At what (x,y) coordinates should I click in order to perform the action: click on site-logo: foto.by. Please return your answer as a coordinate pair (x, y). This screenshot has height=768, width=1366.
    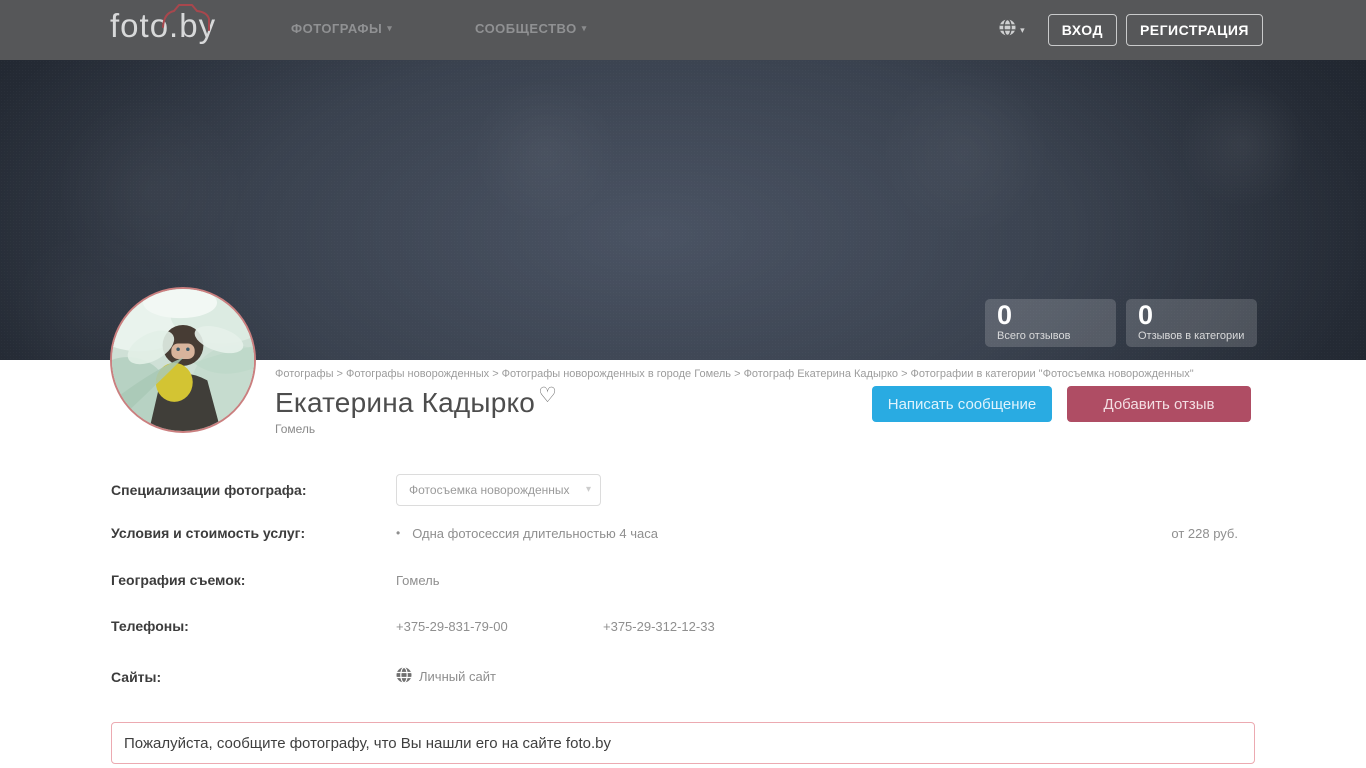
    Looking at the image, I should click on (163, 24).